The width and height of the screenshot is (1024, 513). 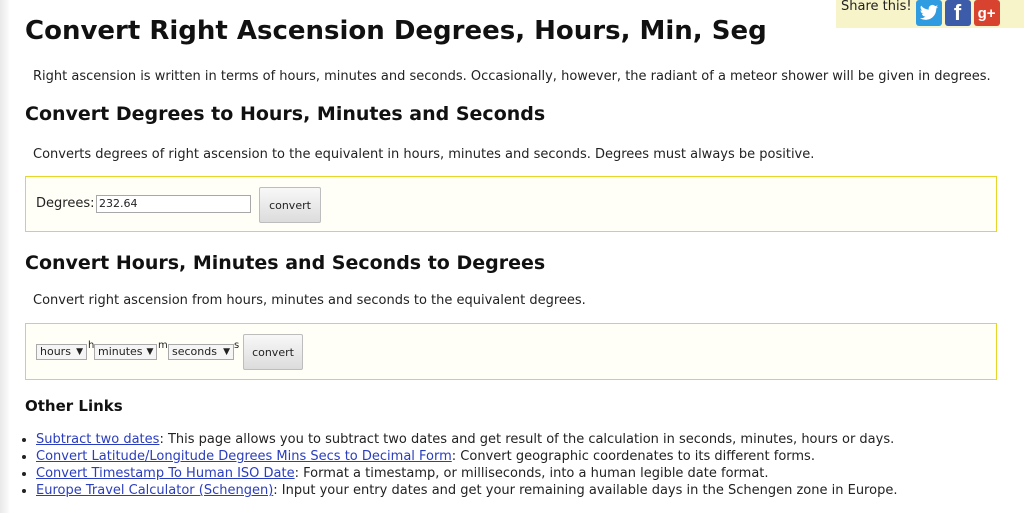 I want to click on minutes-select: minutes ▼, so click(x=125, y=352).